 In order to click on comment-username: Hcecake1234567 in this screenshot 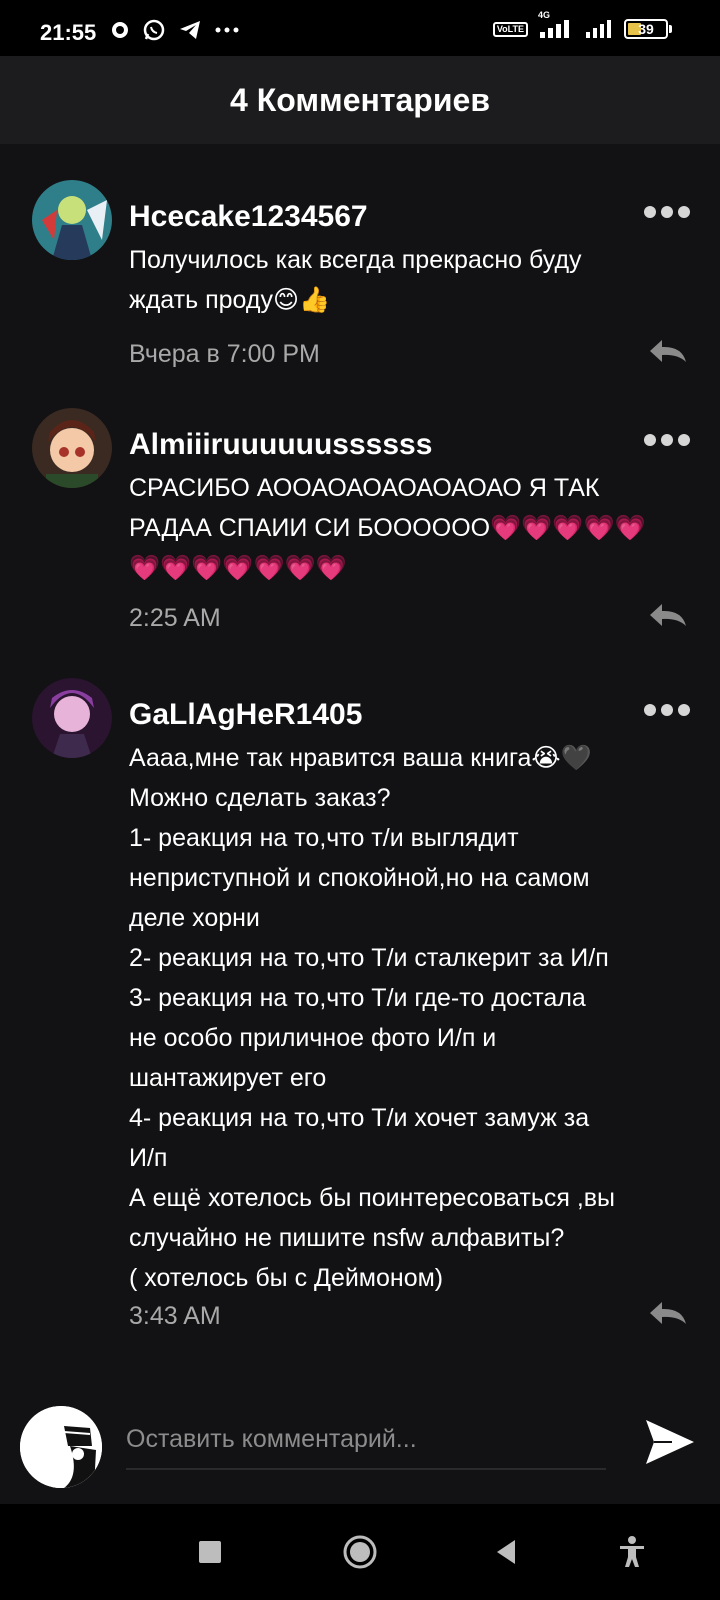, I will do `click(248, 217)`.